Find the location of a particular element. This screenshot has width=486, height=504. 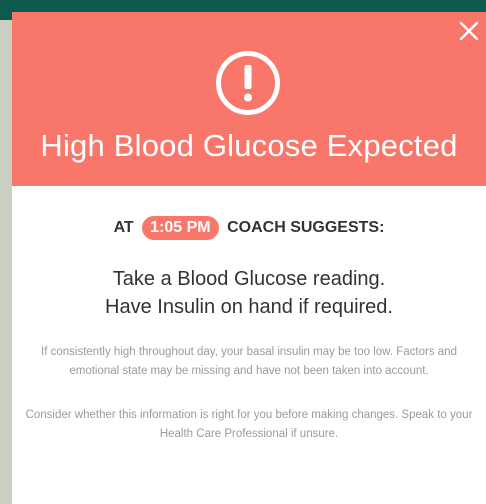

suggestion-line-2: Have Insulin on hand if required. is located at coordinates (249, 307).